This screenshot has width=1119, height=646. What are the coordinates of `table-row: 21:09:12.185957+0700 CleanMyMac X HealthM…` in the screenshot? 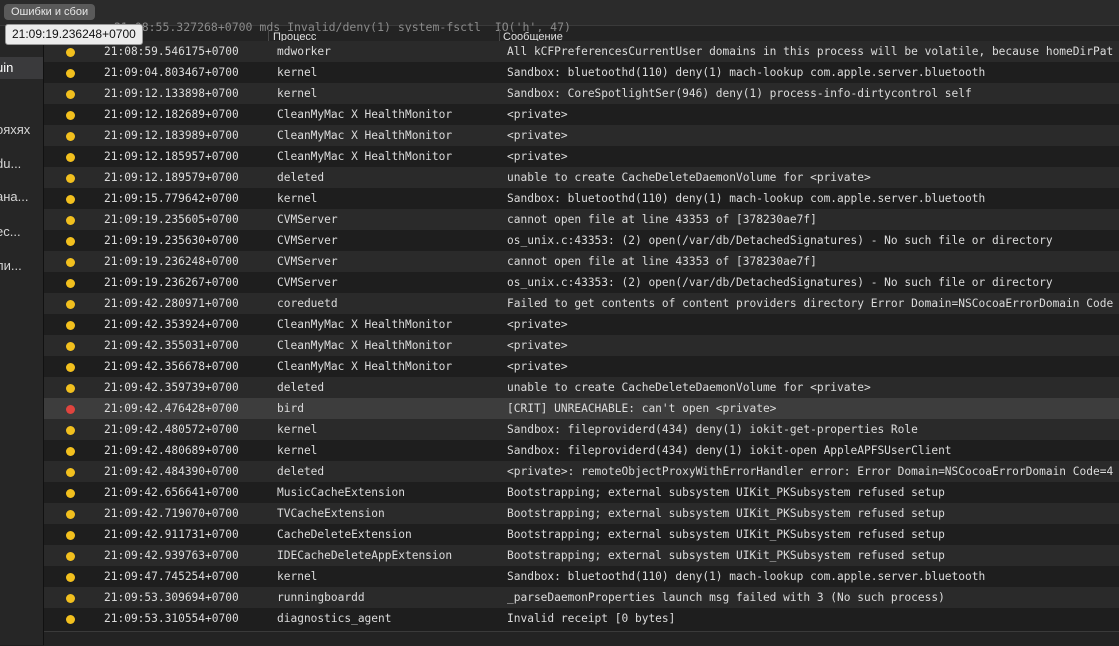 It's located at (581, 156).